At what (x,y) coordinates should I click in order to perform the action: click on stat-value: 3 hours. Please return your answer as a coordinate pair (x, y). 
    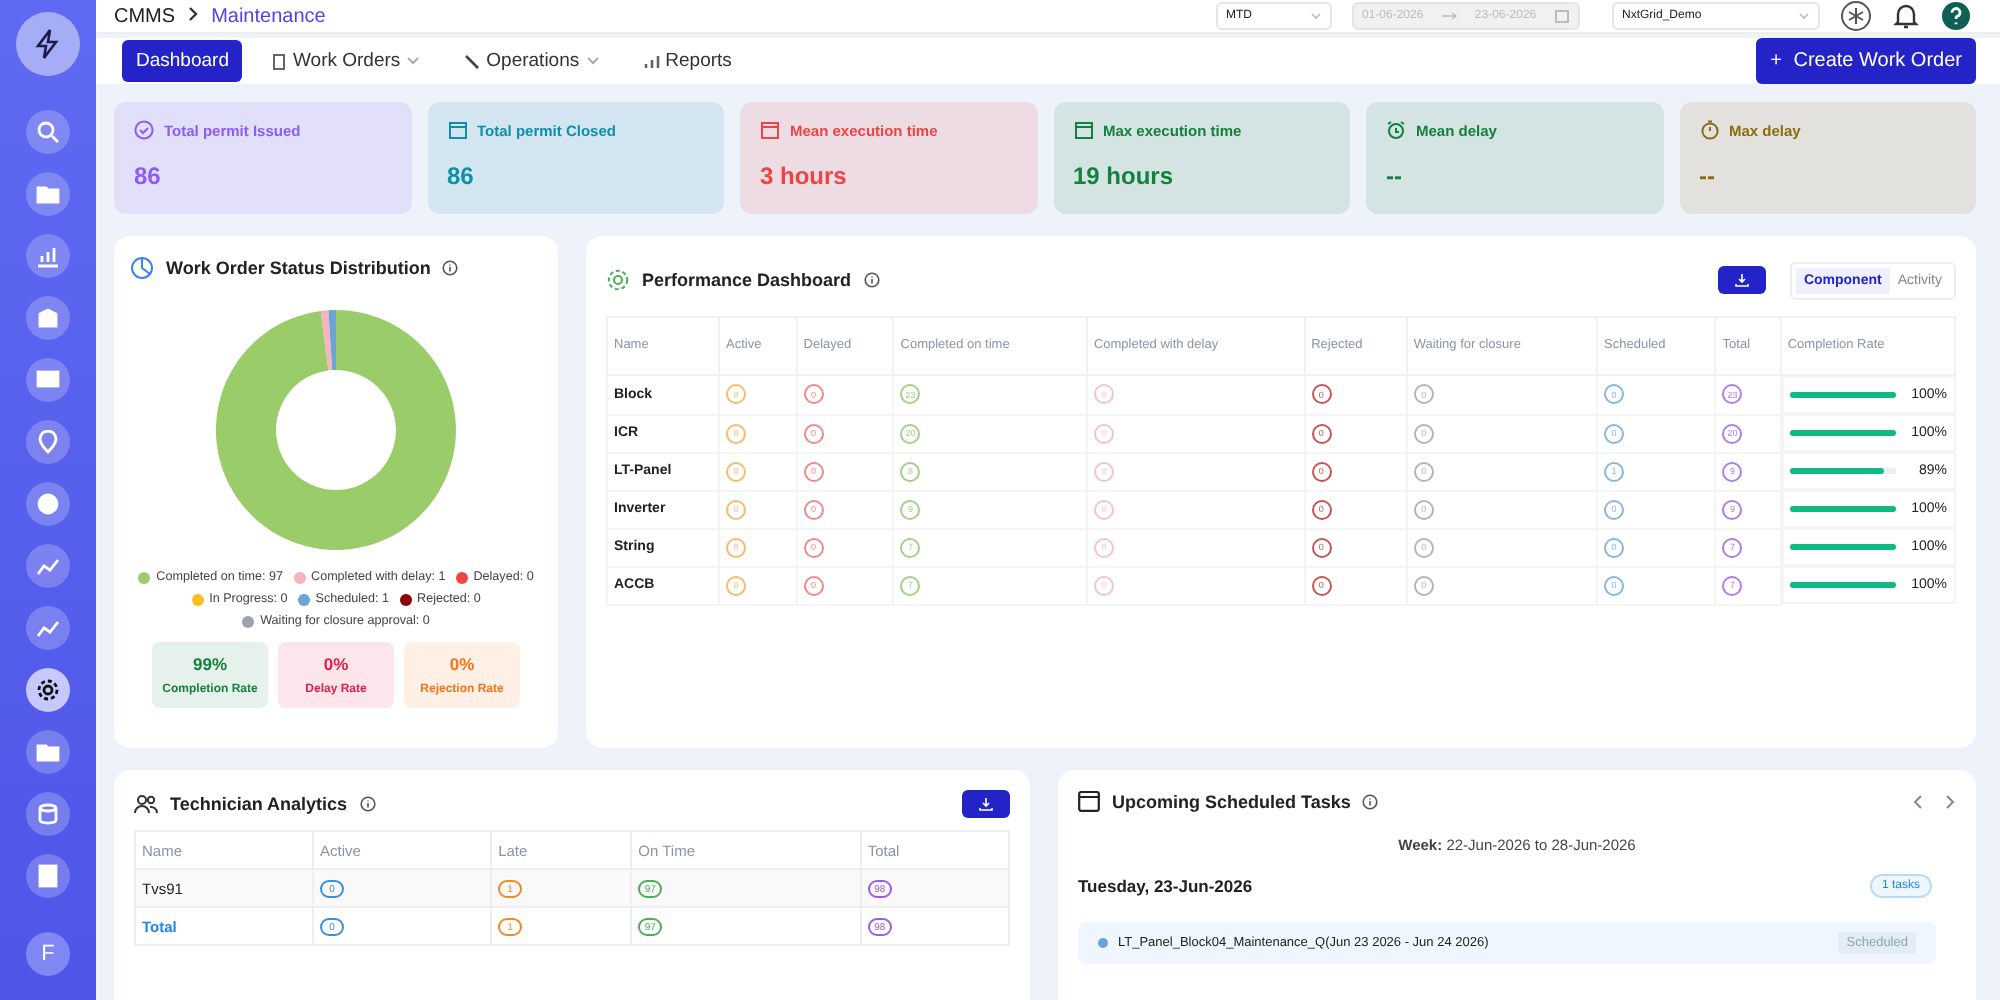
    Looking at the image, I should click on (804, 176).